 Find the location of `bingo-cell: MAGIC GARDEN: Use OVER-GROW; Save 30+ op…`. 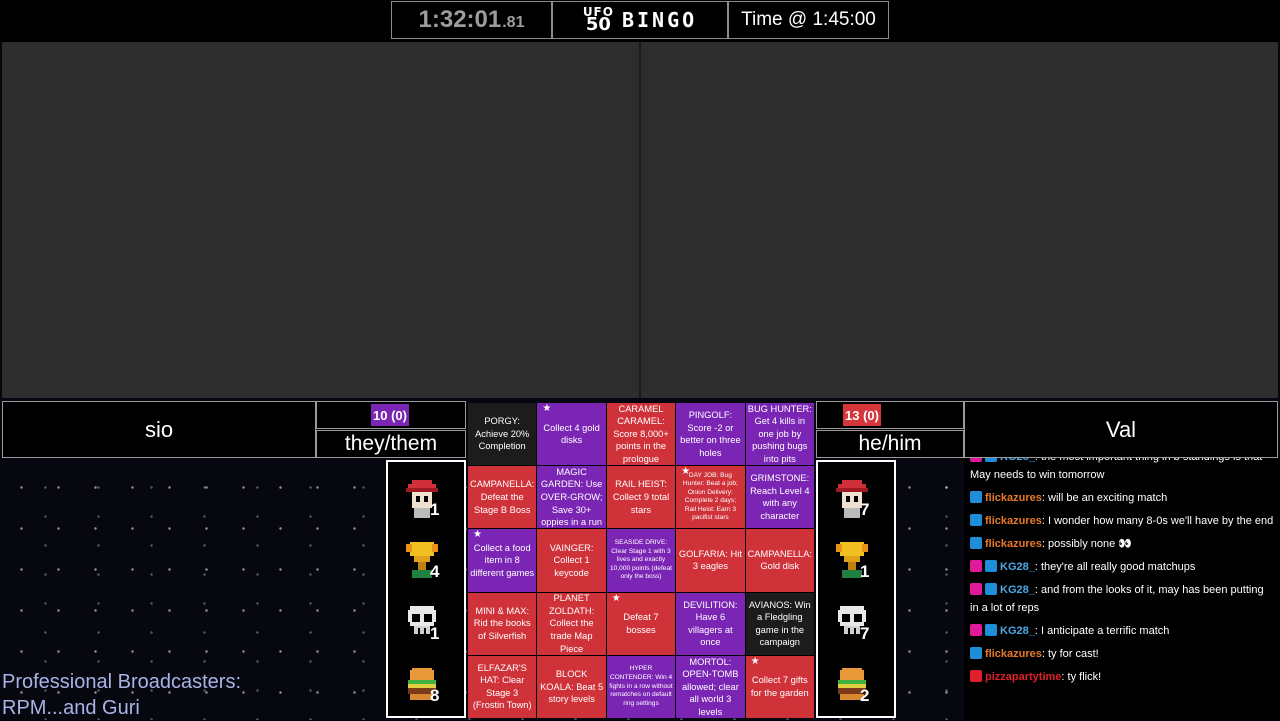

bingo-cell: MAGIC GARDEN: Use OVER-GROW; Save 30+ op… is located at coordinates (571, 497).